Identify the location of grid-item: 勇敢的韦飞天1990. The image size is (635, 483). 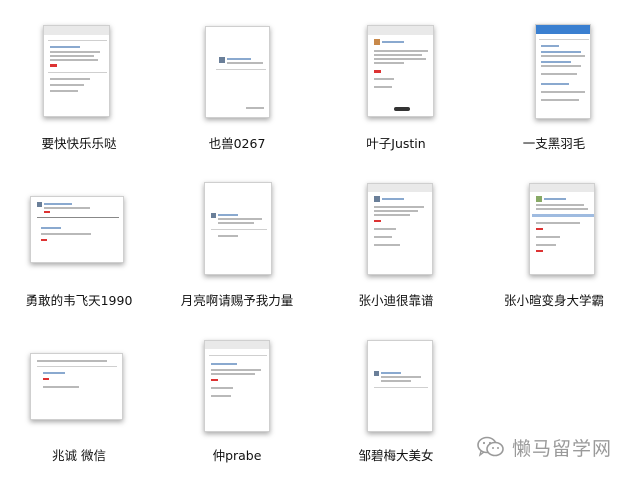
(79, 250).